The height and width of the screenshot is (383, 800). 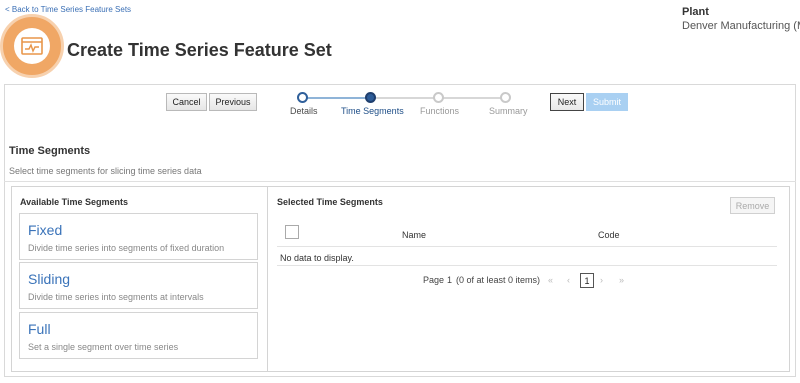 I want to click on step-time-segments-dot, so click(x=370, y=97).